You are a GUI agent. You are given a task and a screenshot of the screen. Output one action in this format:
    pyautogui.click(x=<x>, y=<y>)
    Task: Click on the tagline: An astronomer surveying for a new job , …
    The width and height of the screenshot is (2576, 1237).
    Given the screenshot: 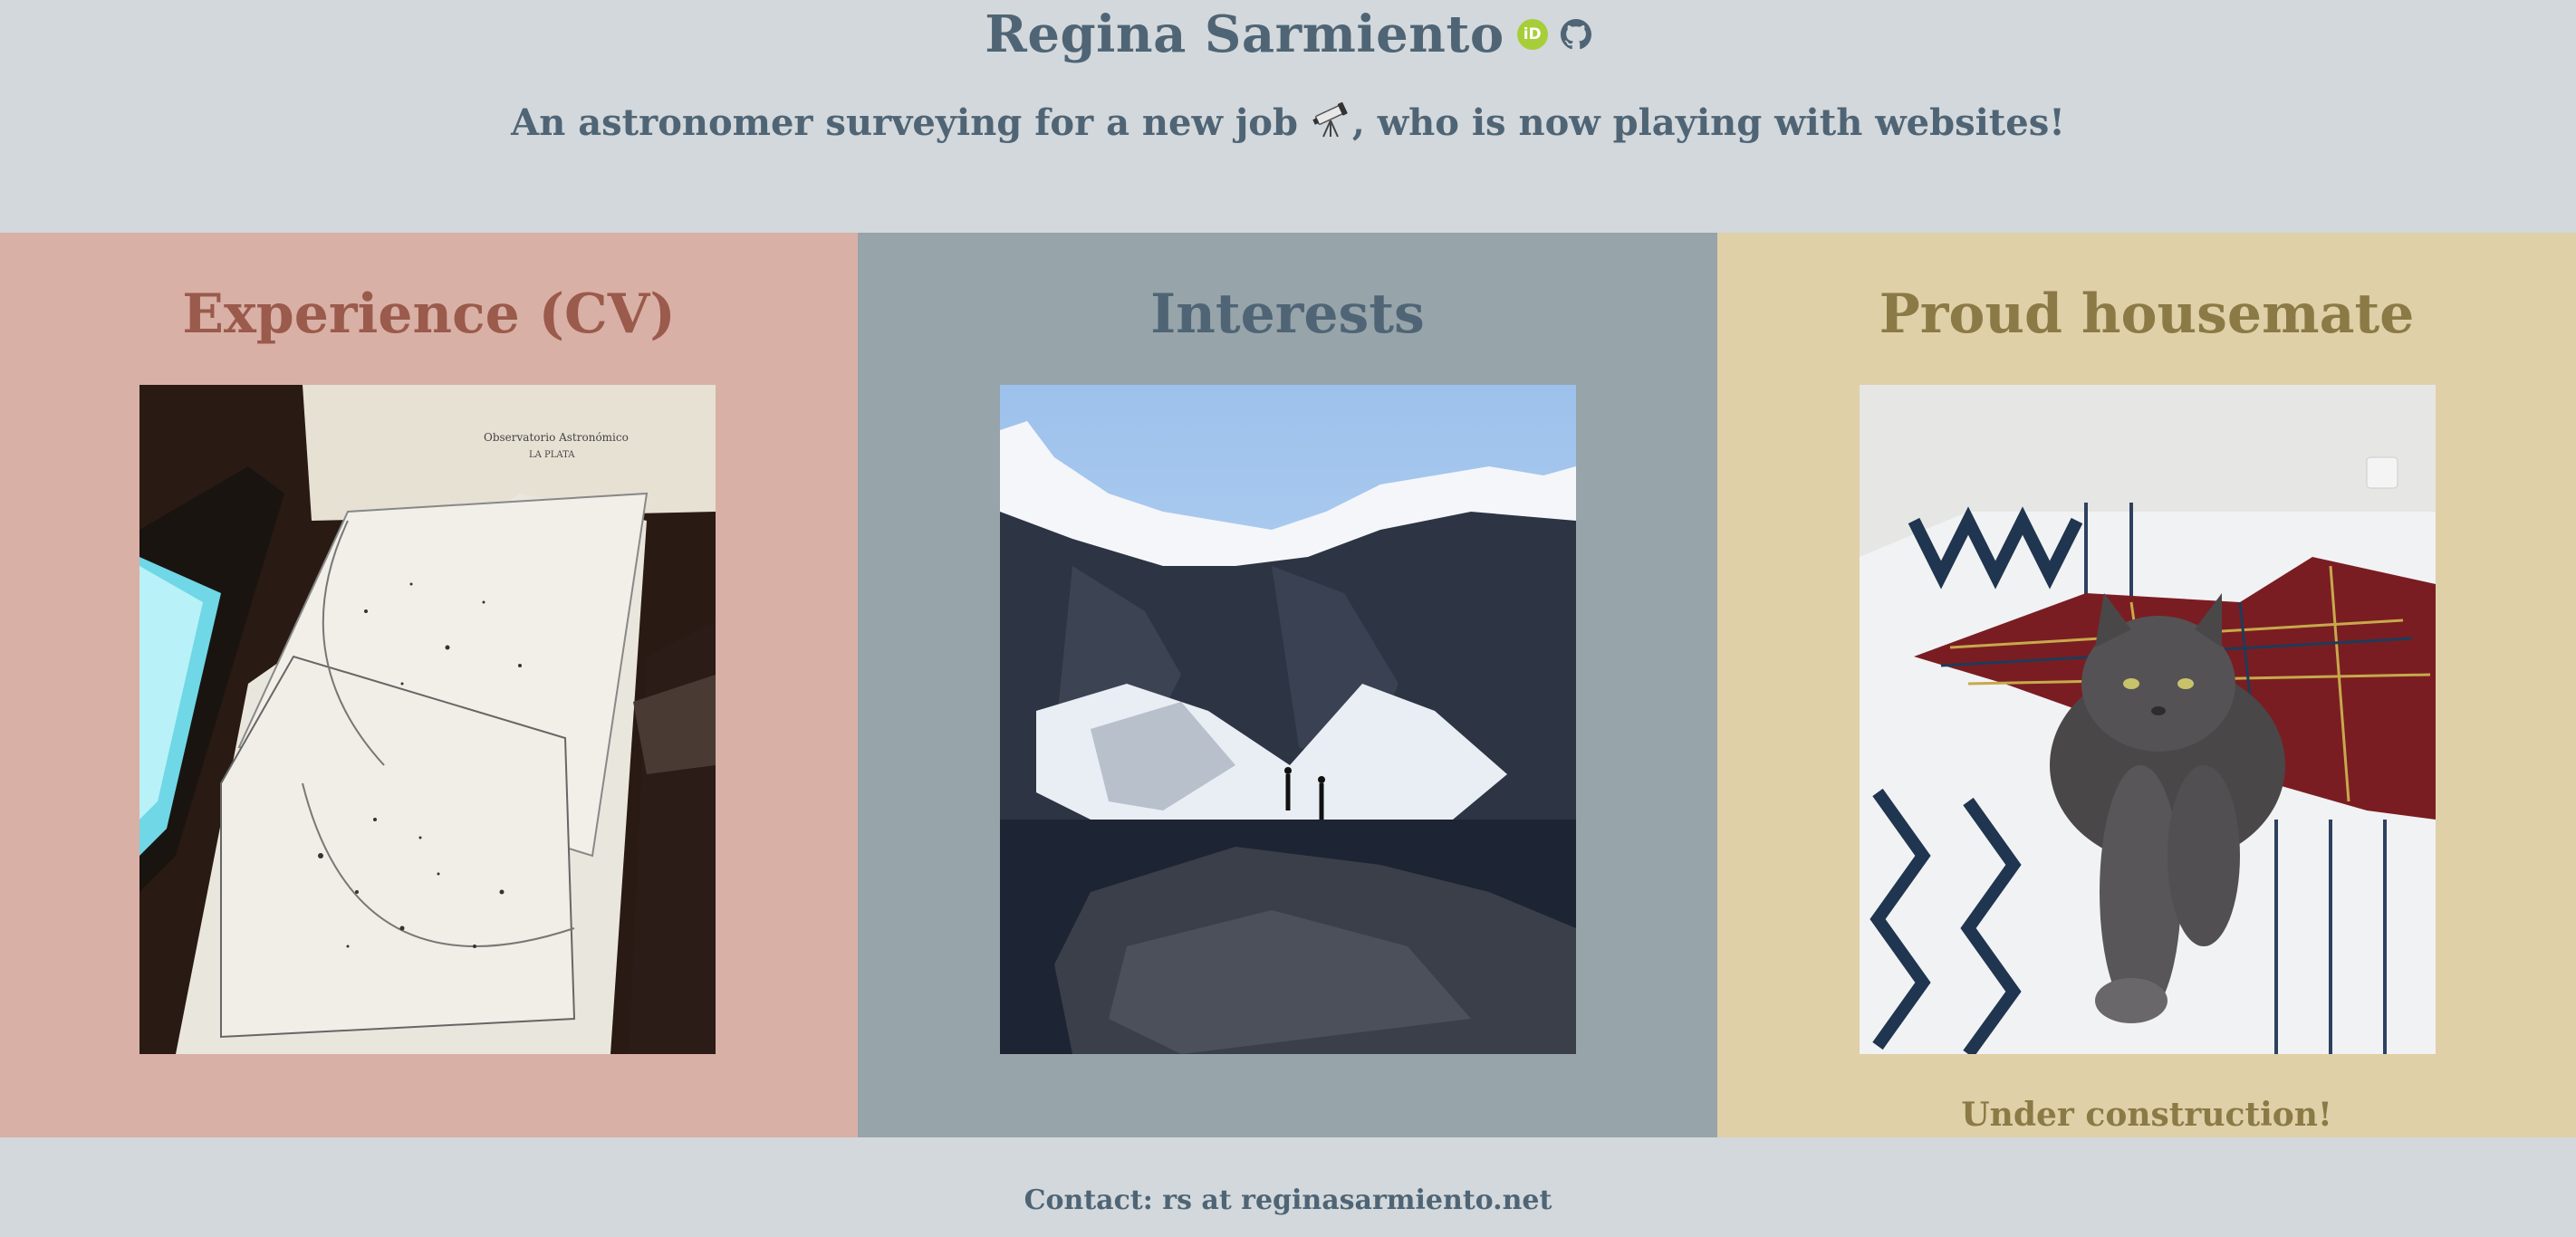 What is the action you would take?
    pyautogui.click(x=1288, y=123)
    